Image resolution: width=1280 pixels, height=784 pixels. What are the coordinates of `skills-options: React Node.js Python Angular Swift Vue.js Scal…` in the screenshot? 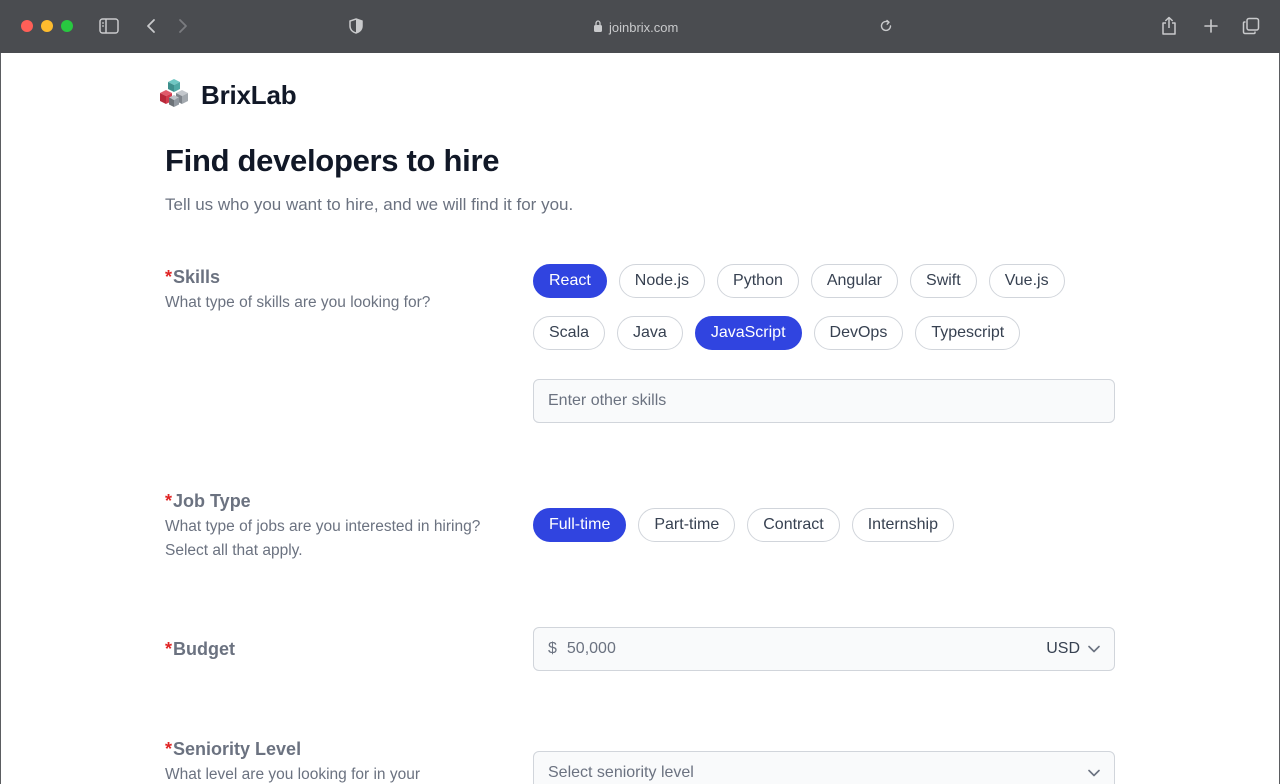 It's located at (833, 307).